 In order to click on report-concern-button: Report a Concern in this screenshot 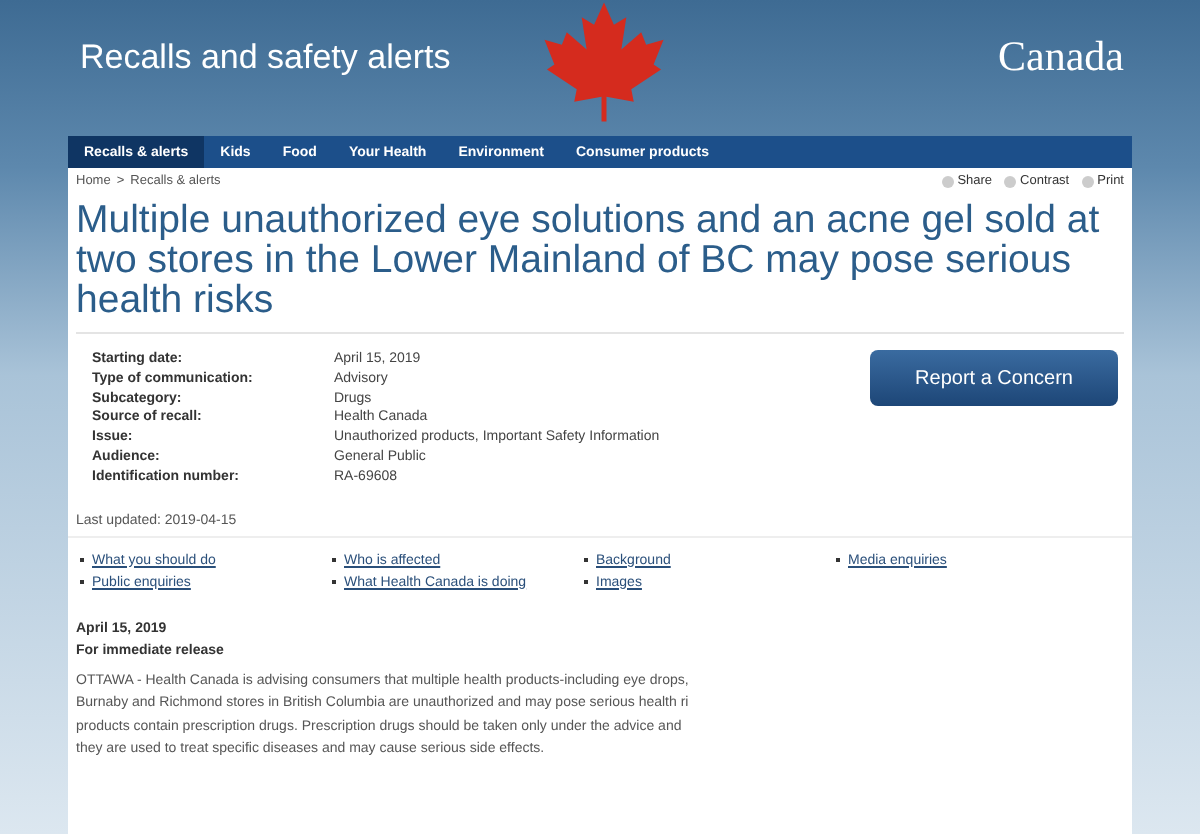, I will do `click(994, 378)`.